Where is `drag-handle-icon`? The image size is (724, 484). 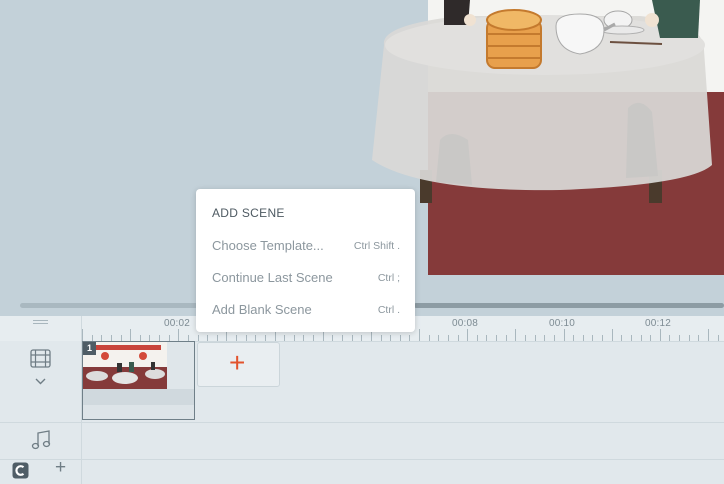
drag-handle-icon is located at coordinates (41, 328).